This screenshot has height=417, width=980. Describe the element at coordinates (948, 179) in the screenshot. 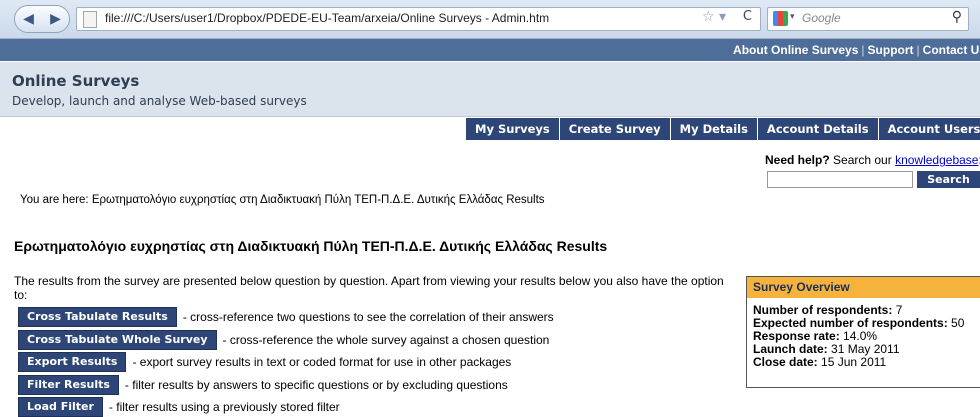

I see `help-search-button: Search` at that location.